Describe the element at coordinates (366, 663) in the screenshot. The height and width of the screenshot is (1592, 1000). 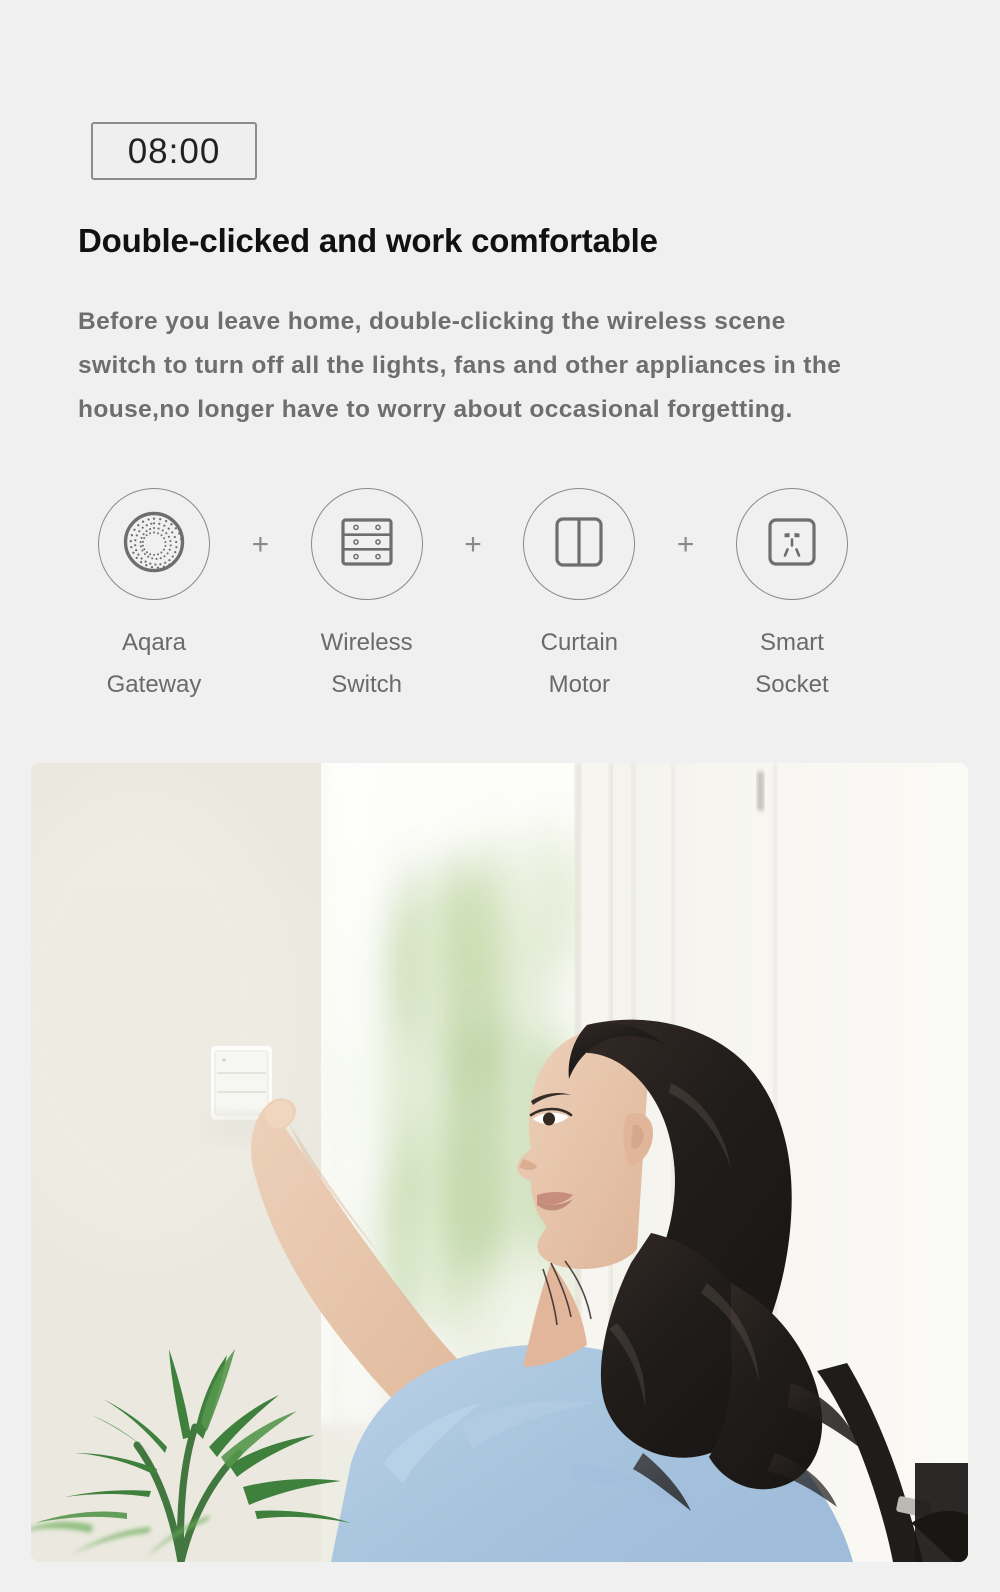
I see `device-label: Wireless Switch` at that location.